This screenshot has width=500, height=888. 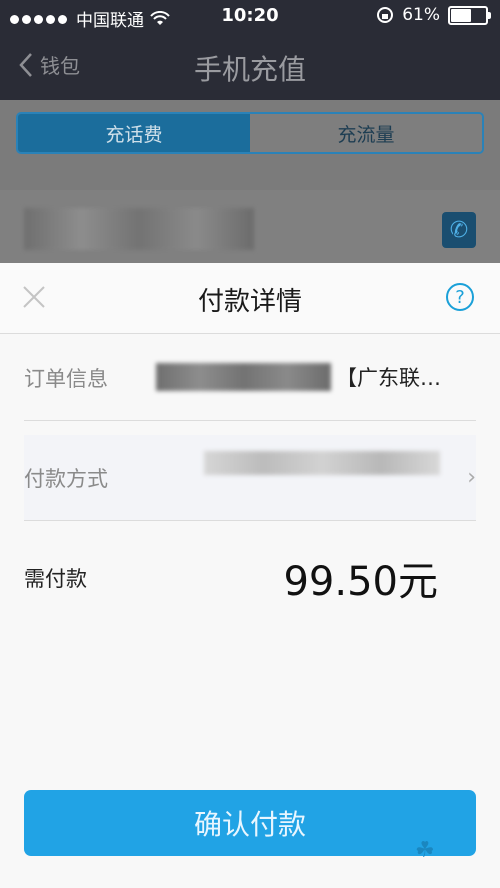 I want to click on blurred-order-details, so click(x=243, y=377).